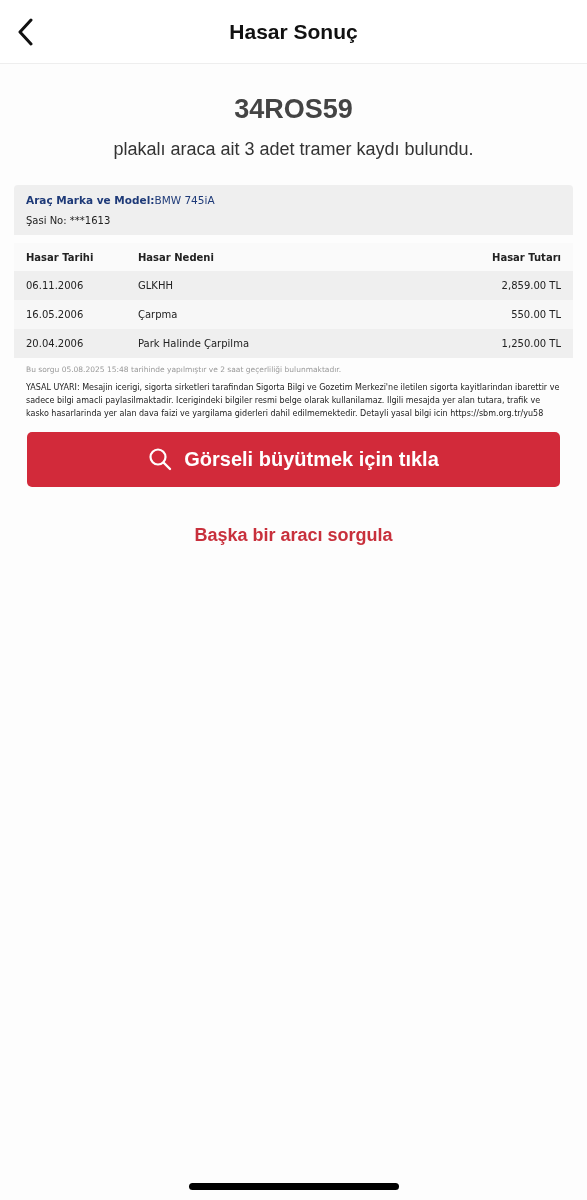 This screenshot has width=587, height=1200. What do you see at coordinates (60, 257) in the screenshot?
I see `column-header: Hasar Tarihi` at bounding box center [60, 257].